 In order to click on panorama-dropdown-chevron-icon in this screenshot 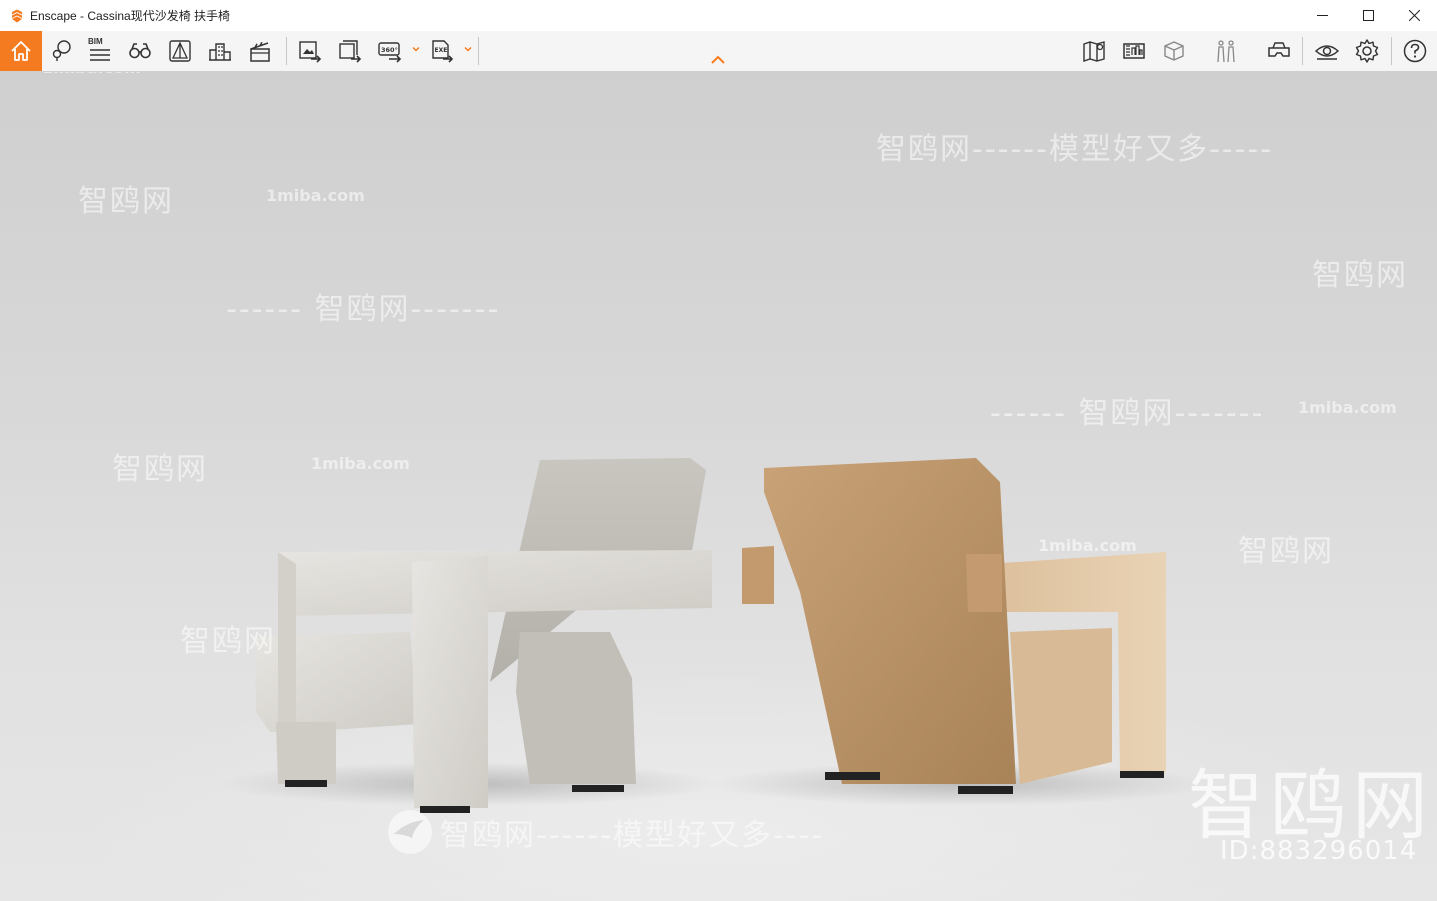, I will do `click(416, 49)`.